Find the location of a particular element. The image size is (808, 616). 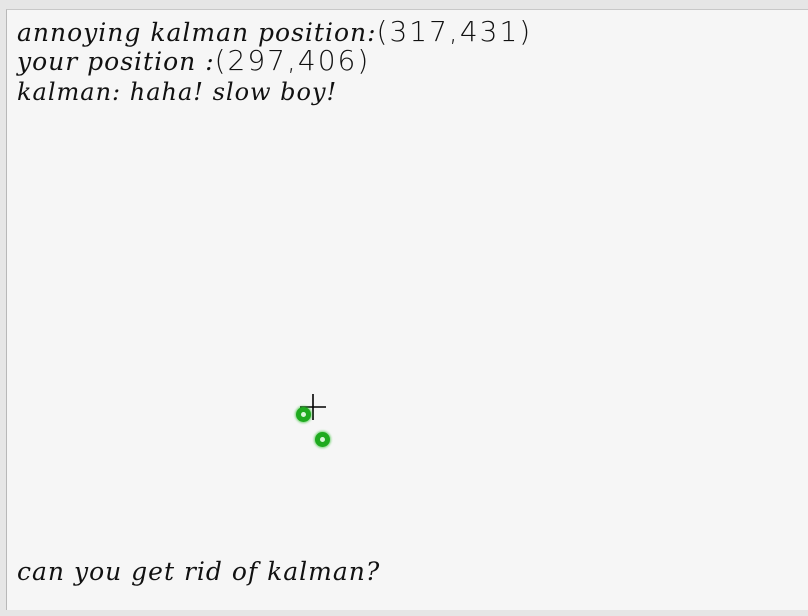

your-position-value: (297,406) is located at coordinates (292, 60).